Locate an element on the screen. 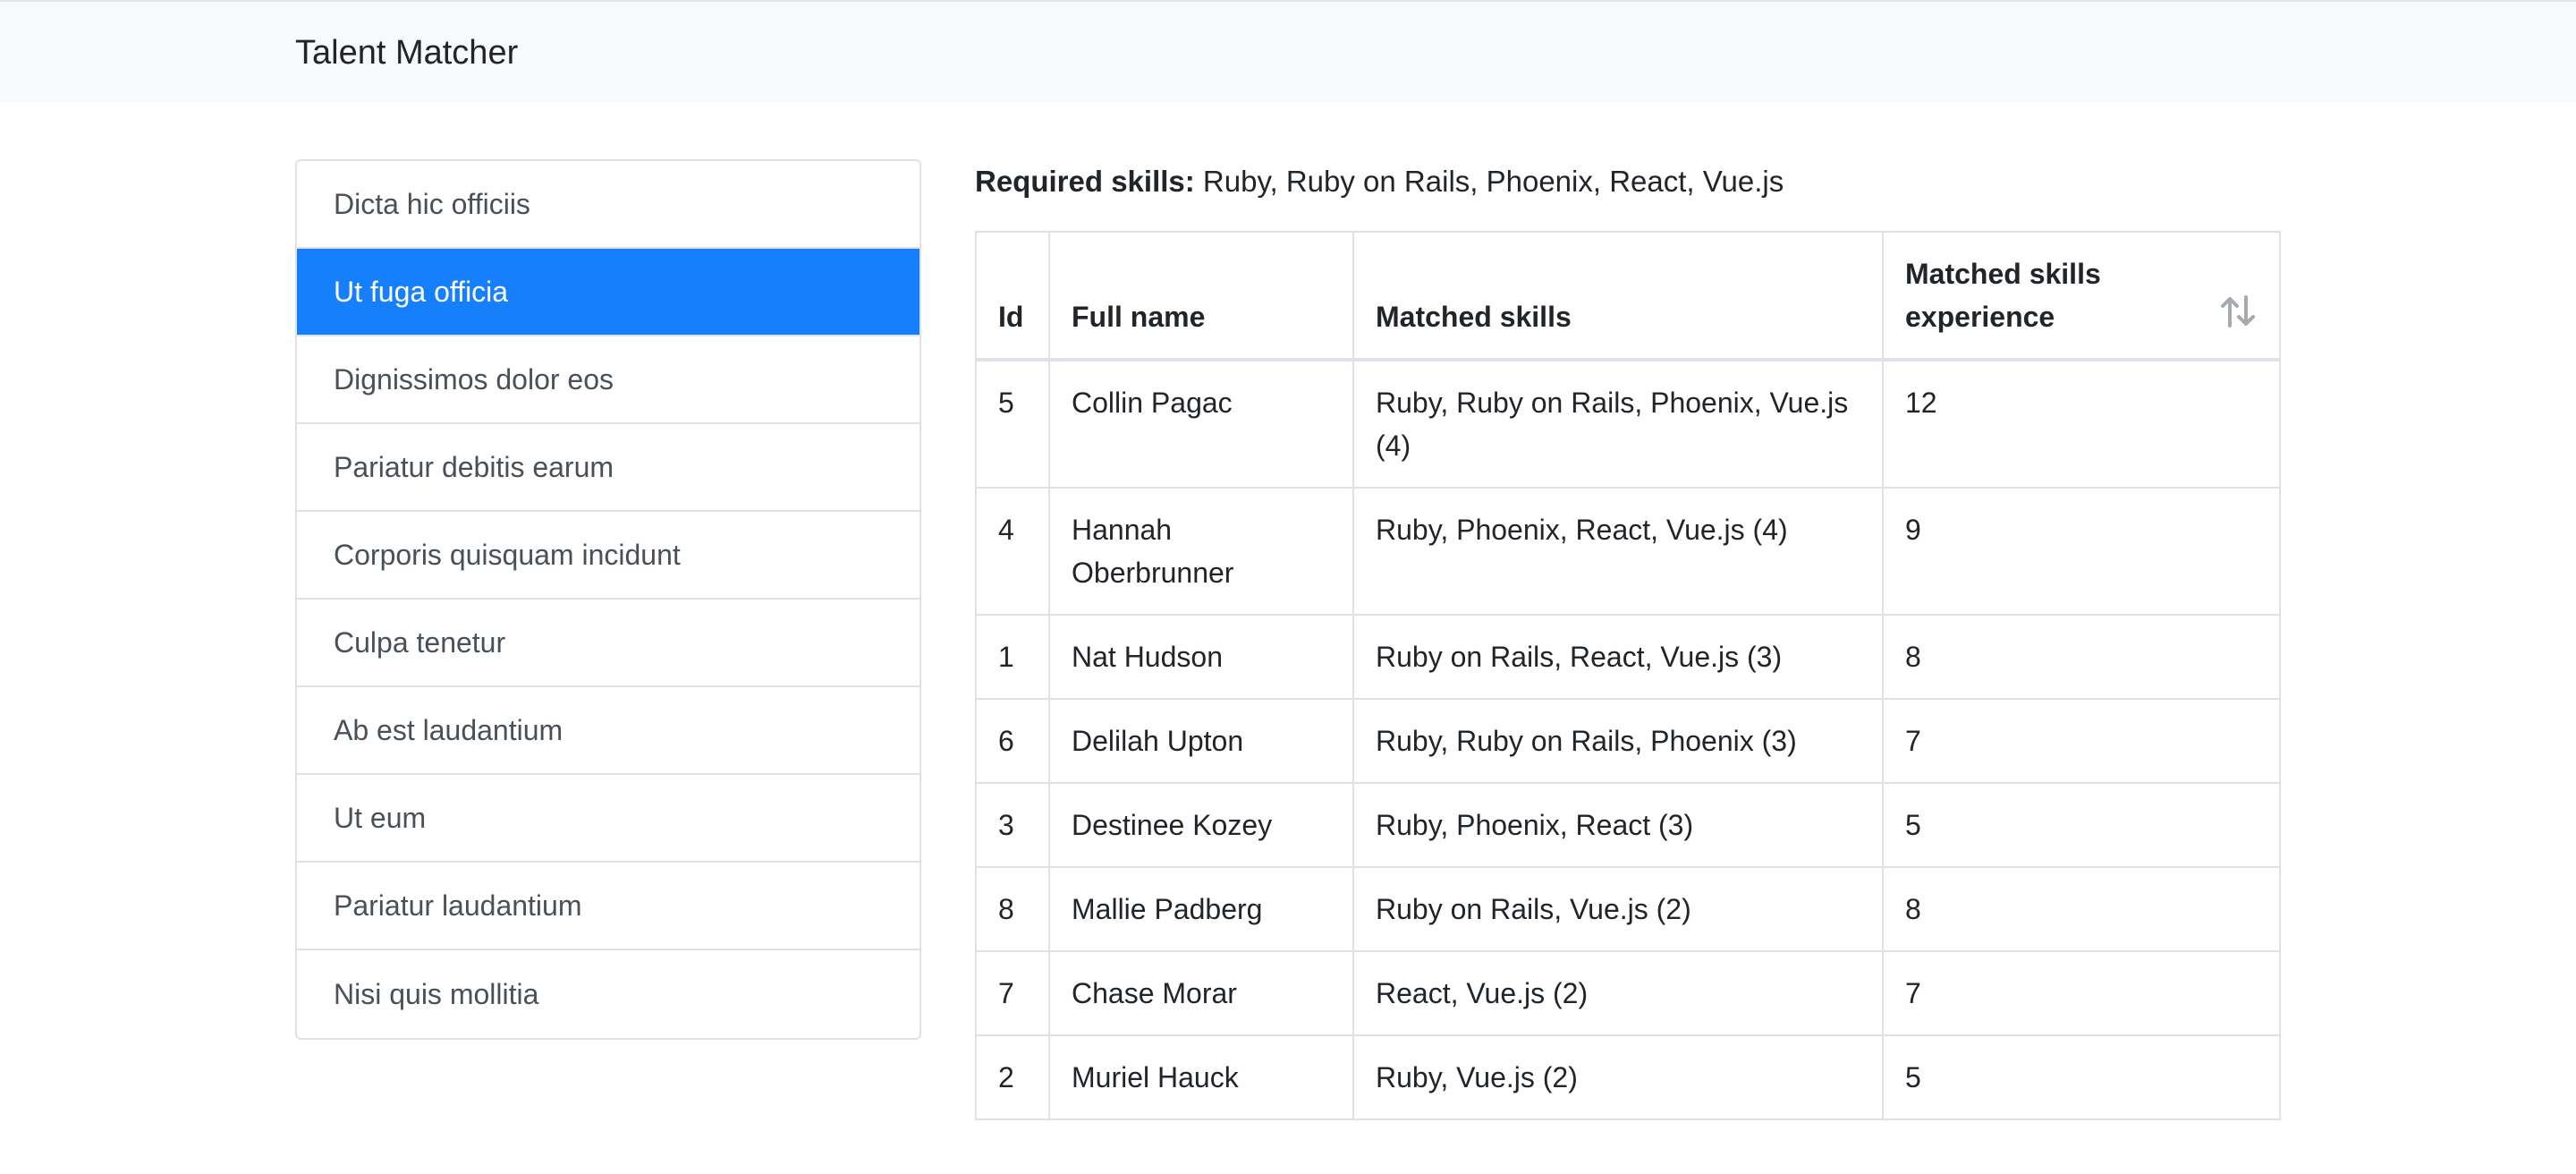 The image size is (2576, 1174). brand-link: Talent Matcher is located at coordinates (406, 52).